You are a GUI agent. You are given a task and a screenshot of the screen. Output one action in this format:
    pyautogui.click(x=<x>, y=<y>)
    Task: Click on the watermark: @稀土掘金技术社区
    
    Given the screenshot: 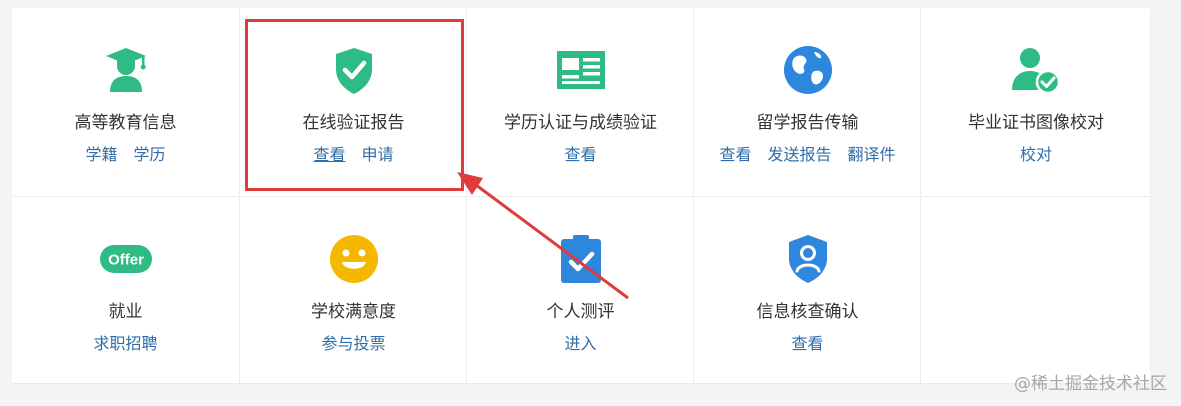 What is the action you would take?
    pyautogui.click(x=1090, y=384)
    